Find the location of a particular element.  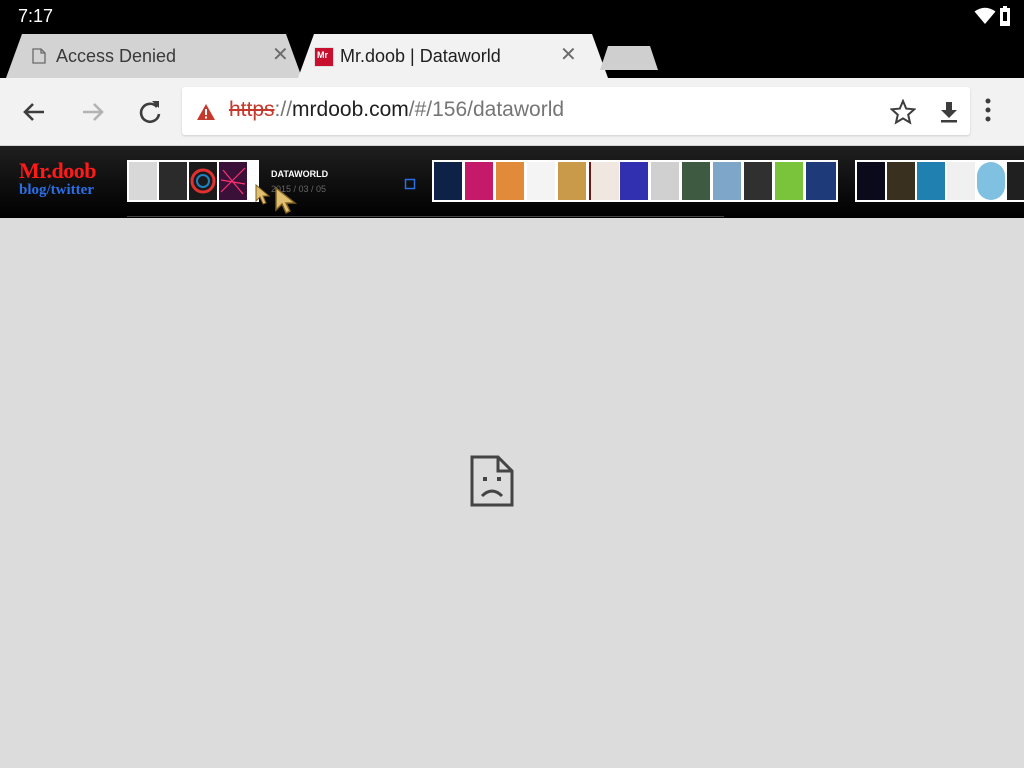

favicon-text: Mr is located at coordinates (322, 55).